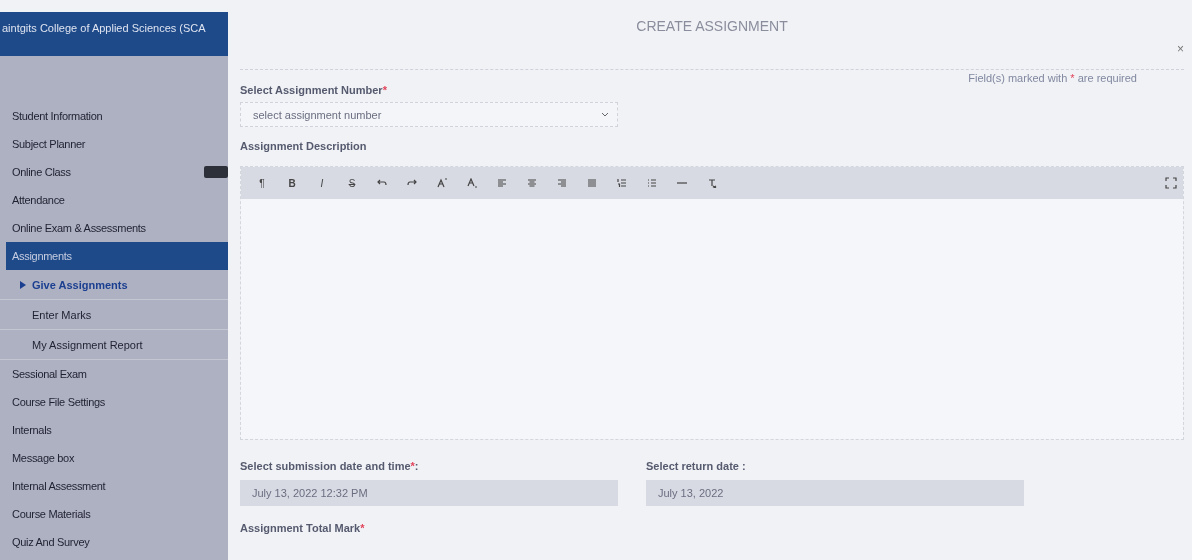 Image resolution: width=1192 pixels, height=560 pixels. Describe the element at coordinates (114, 315) in the screenshot. I see `submenu-item: Enter Marks` at that location.